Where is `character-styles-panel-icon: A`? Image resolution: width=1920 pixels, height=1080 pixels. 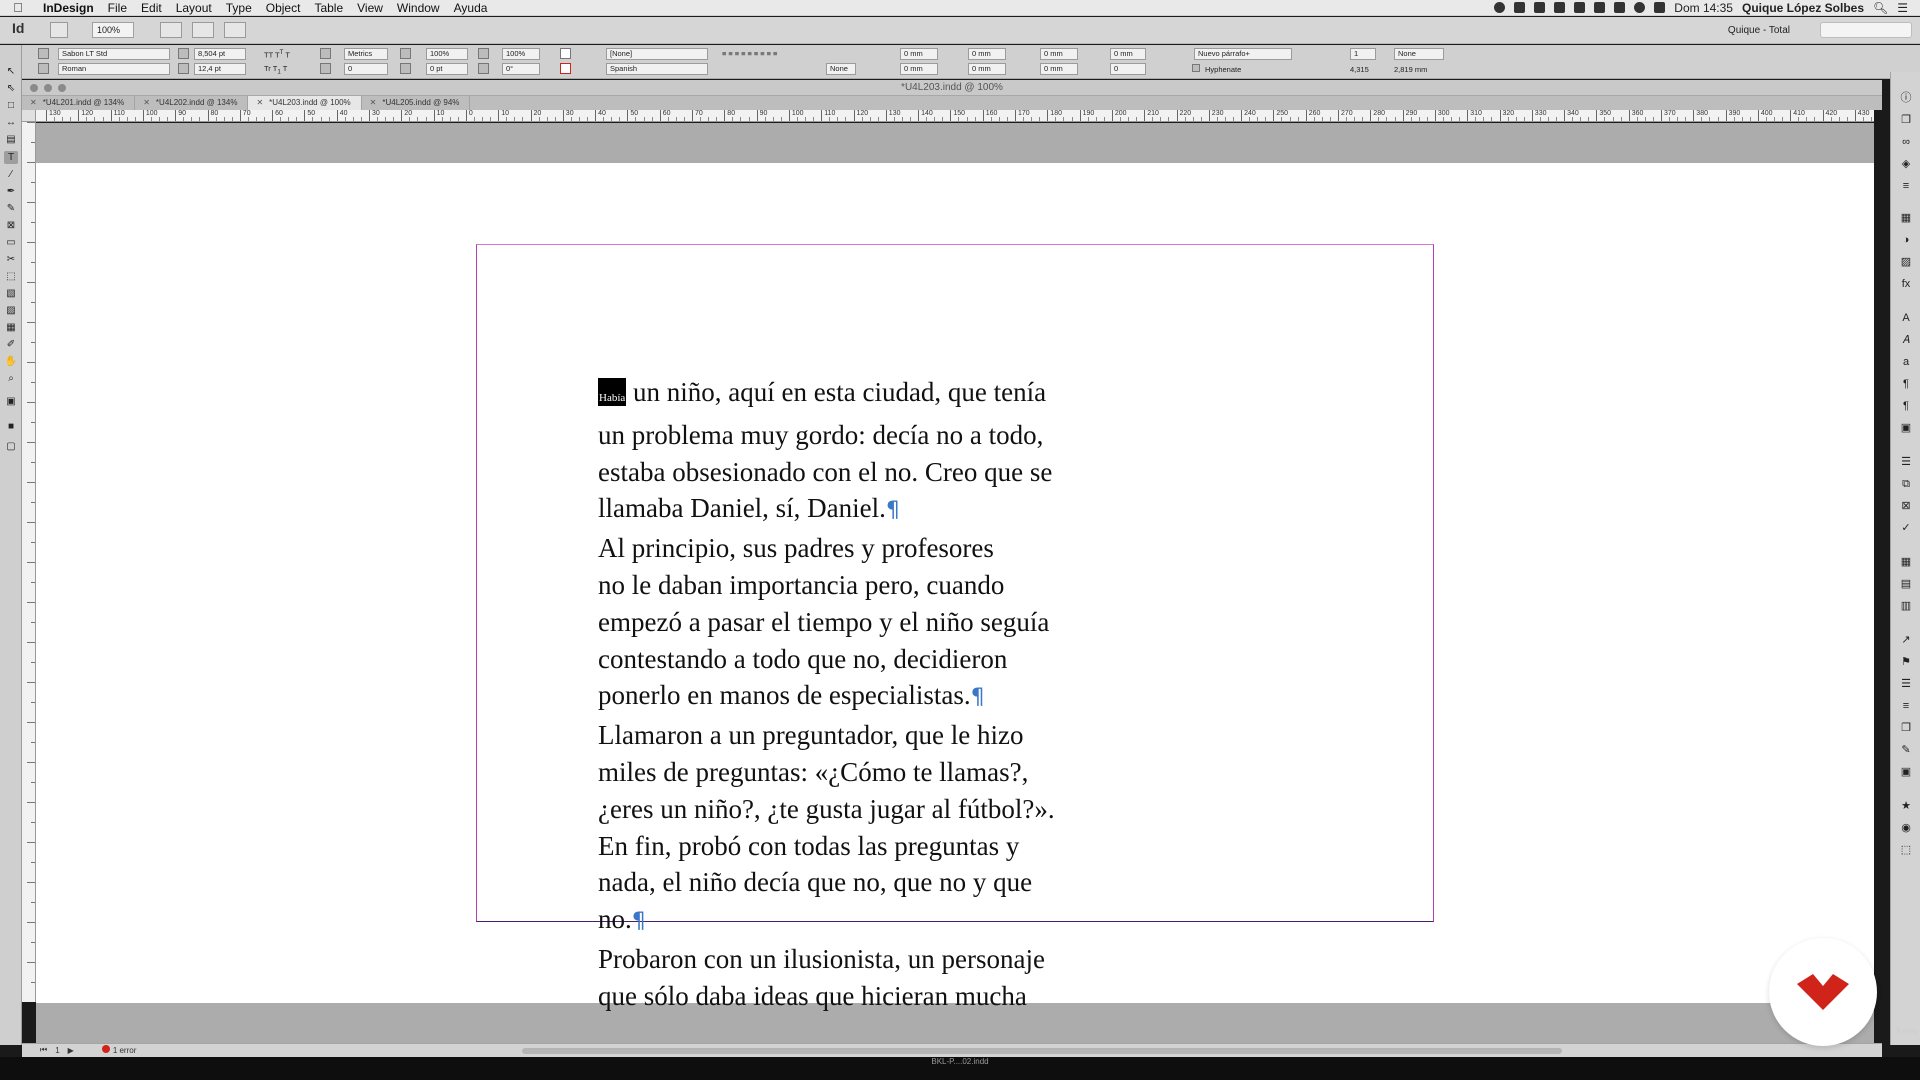 character-styles-panel-icon: A is located at coordinates (1906, 318).